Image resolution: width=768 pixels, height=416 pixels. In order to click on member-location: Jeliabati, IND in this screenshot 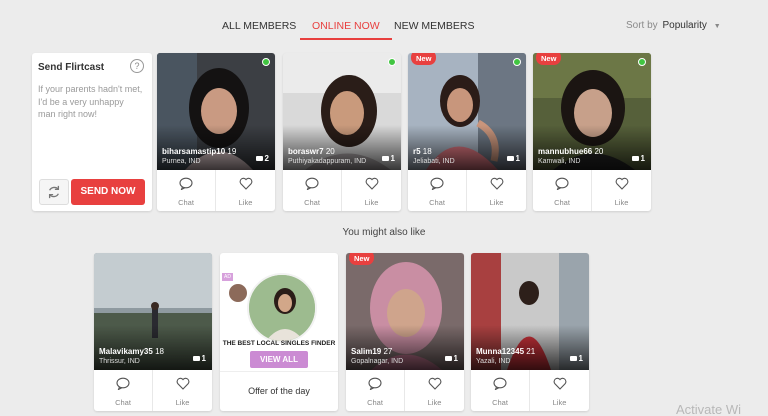, I will do `click(434, 161)`.